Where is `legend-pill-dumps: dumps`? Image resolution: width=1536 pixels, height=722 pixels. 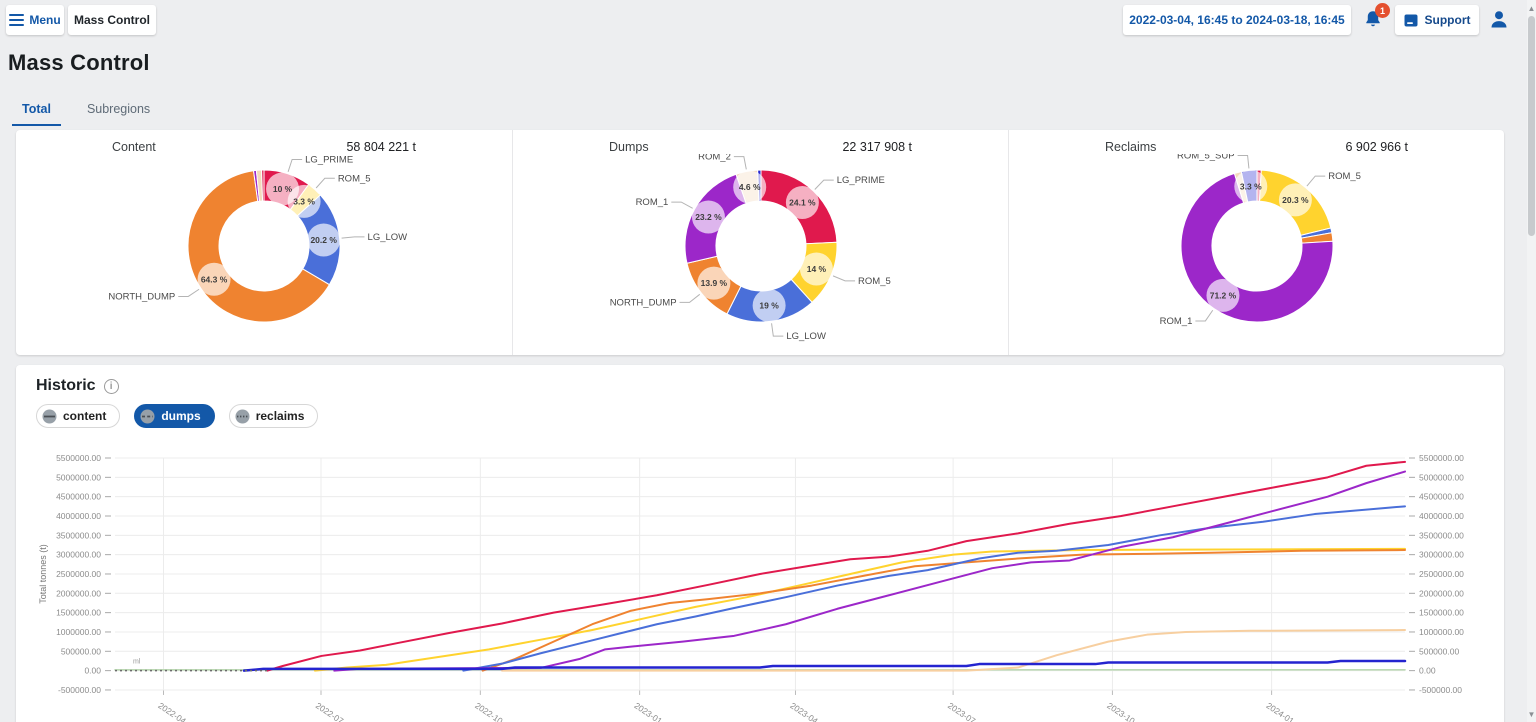 legend-pill-dumps: dumps is located at coordinates (174, 416).